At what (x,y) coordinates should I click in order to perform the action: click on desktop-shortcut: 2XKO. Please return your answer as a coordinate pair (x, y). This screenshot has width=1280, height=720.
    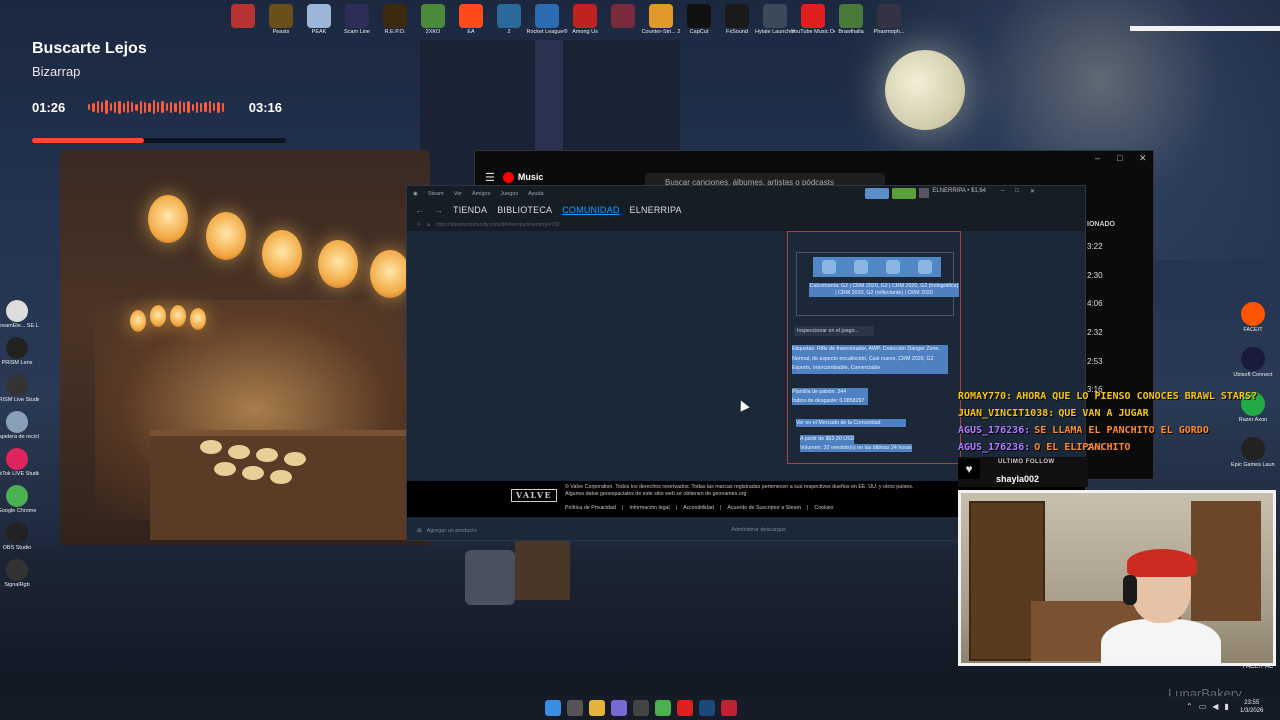
    Looking at the image, I should click on (433, 24).